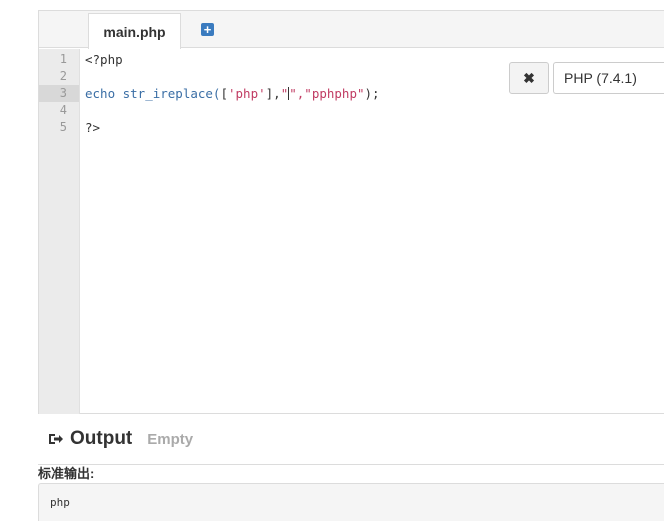 This screenshot has height=521, width=664. Describe the element at coordinates (63, 110) in the screenshot. I see `line-number: 4` at that location.